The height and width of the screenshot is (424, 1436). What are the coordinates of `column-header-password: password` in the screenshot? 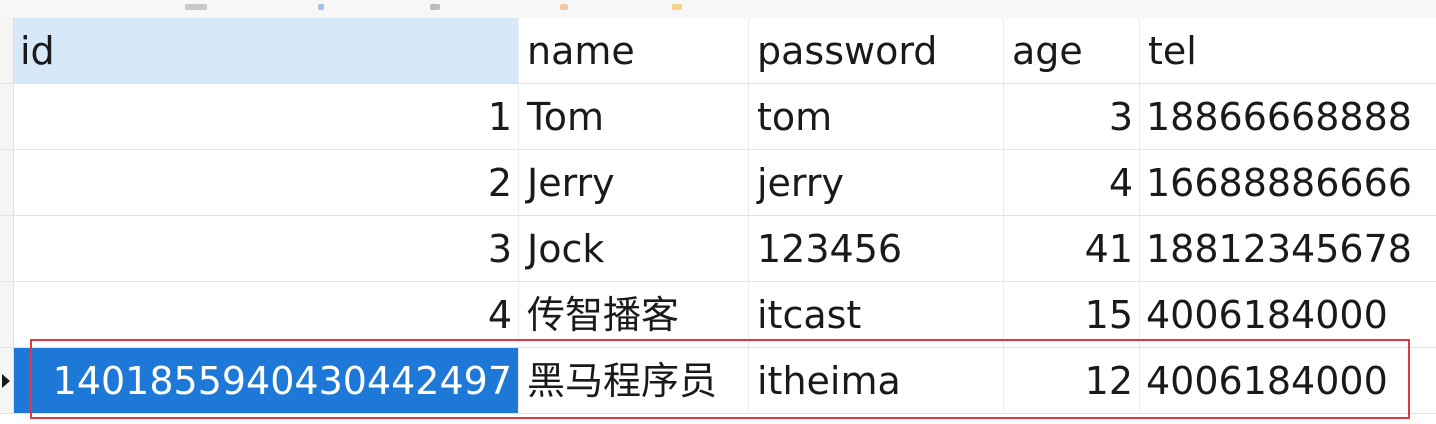 It's located at (876, 50).